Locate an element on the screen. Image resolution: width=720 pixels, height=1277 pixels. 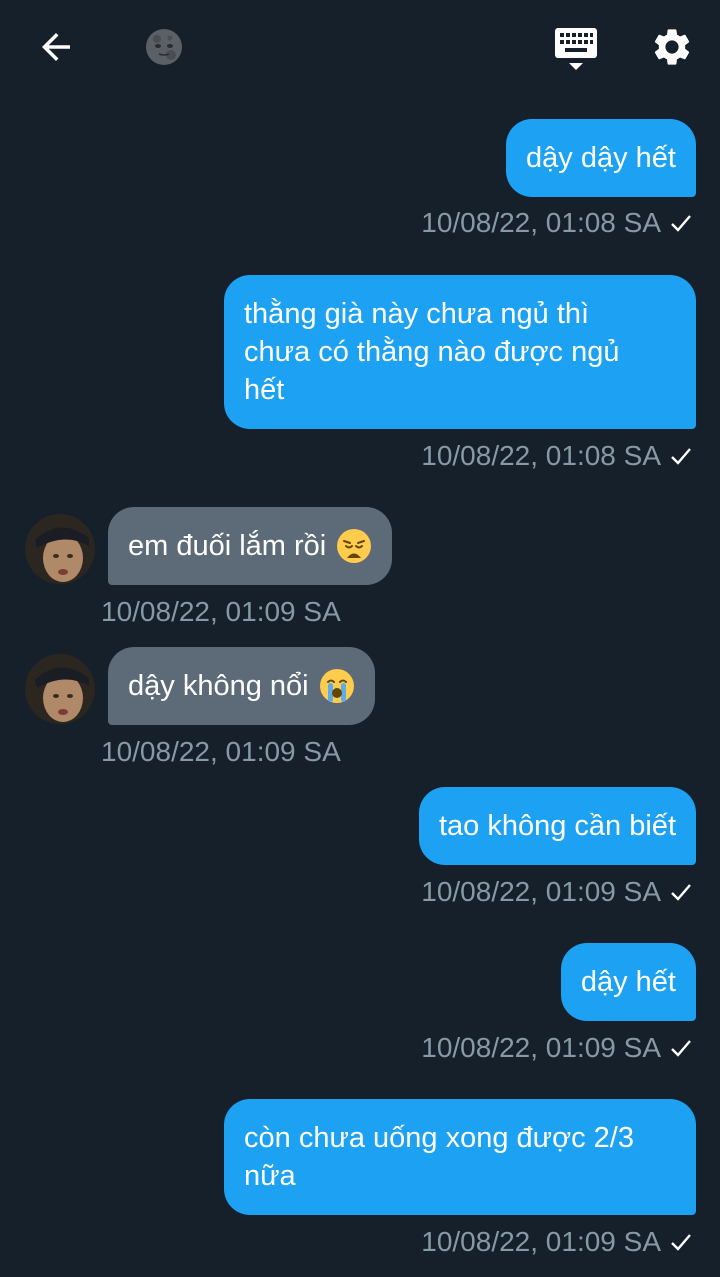
message-bubble: dậy không nổi is located at coordinates (241, 686).